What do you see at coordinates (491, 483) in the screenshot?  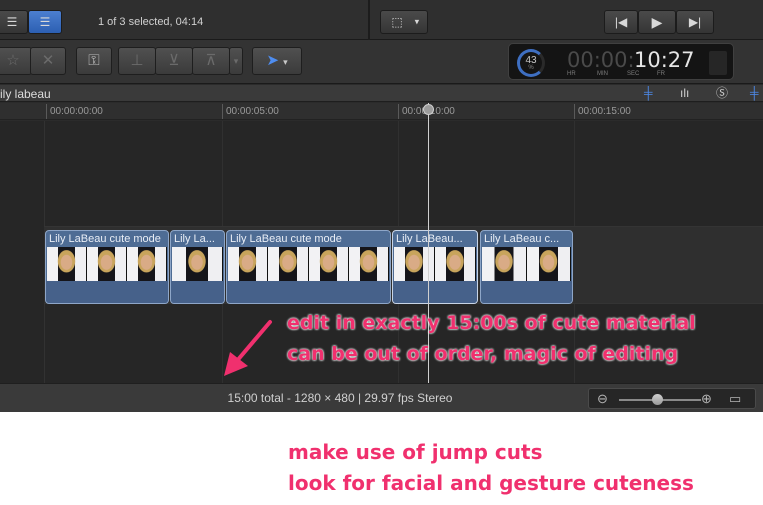 I see `note-line-2: look for facial and gesture cuteness` at bounding box center [491, 483].